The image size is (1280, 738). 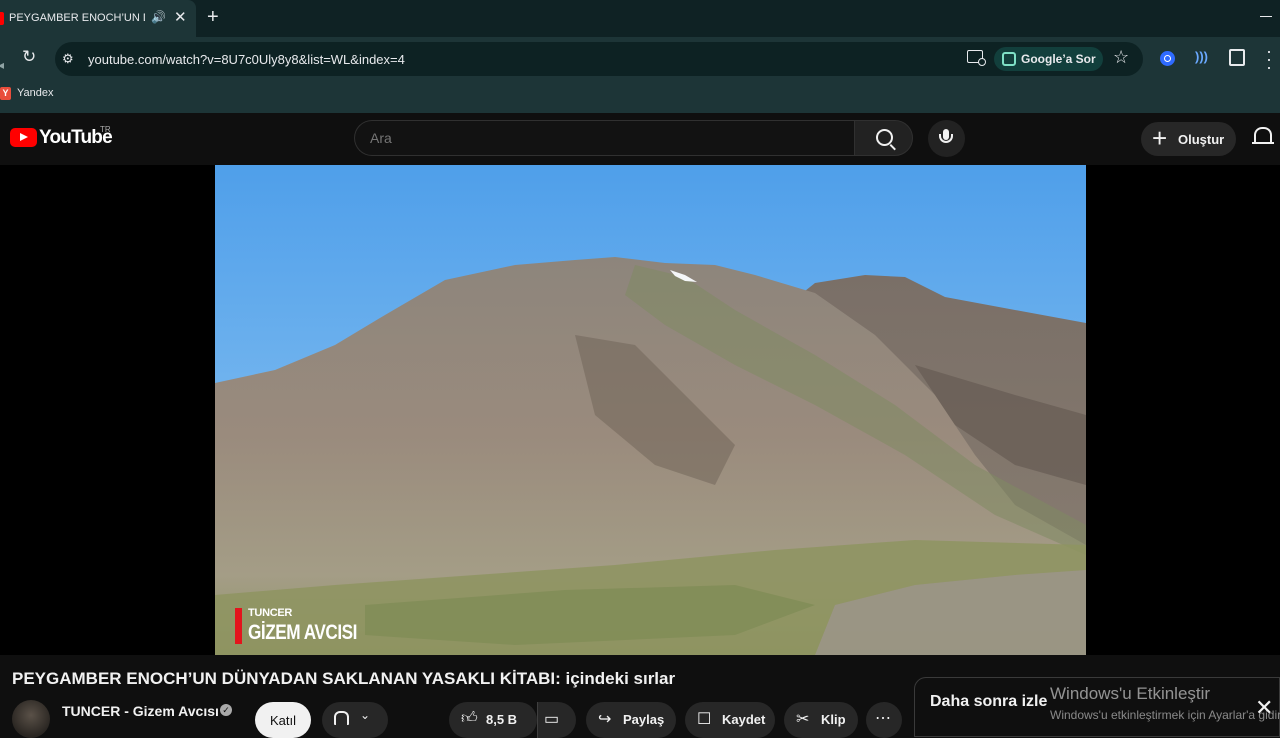 I want to click on tab-audio-icon: 🔊, so click(x=158, y=17).